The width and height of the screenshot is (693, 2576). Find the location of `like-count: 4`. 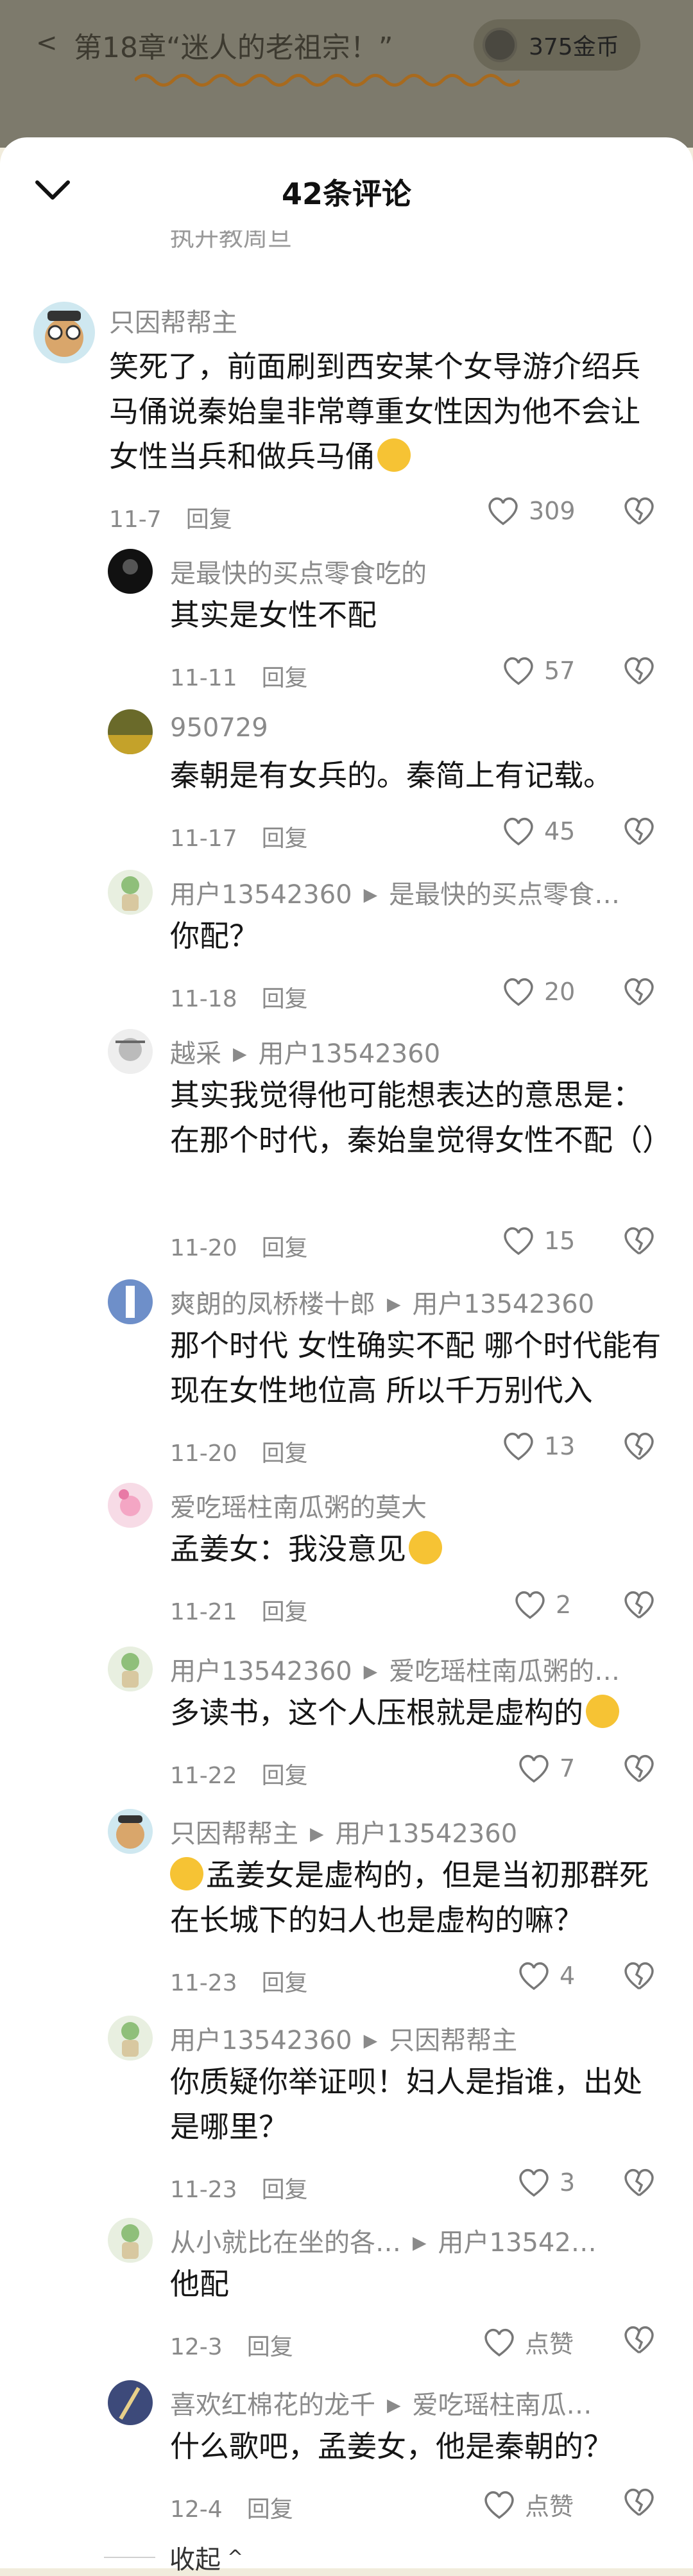

like-count: 4 is located at coordinates (568, 1976).